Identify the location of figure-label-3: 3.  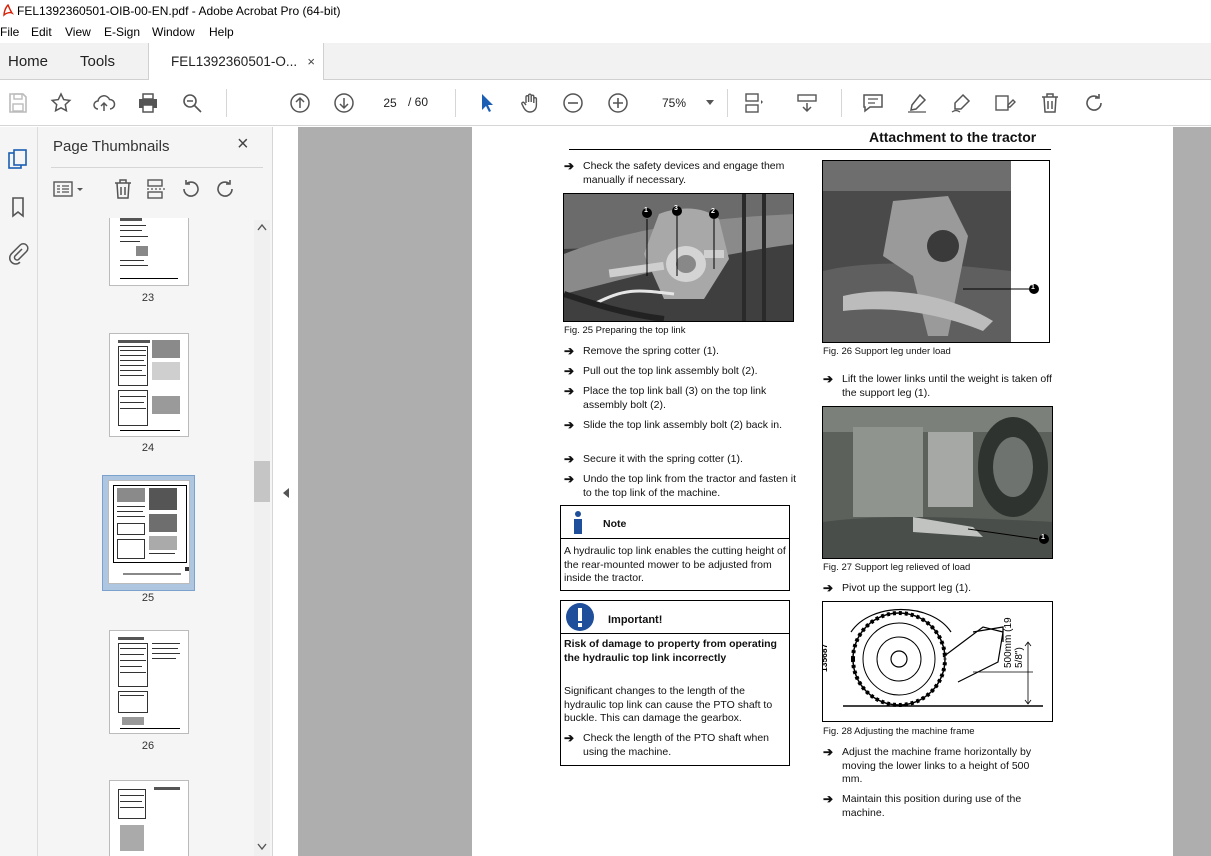
(676, 208).